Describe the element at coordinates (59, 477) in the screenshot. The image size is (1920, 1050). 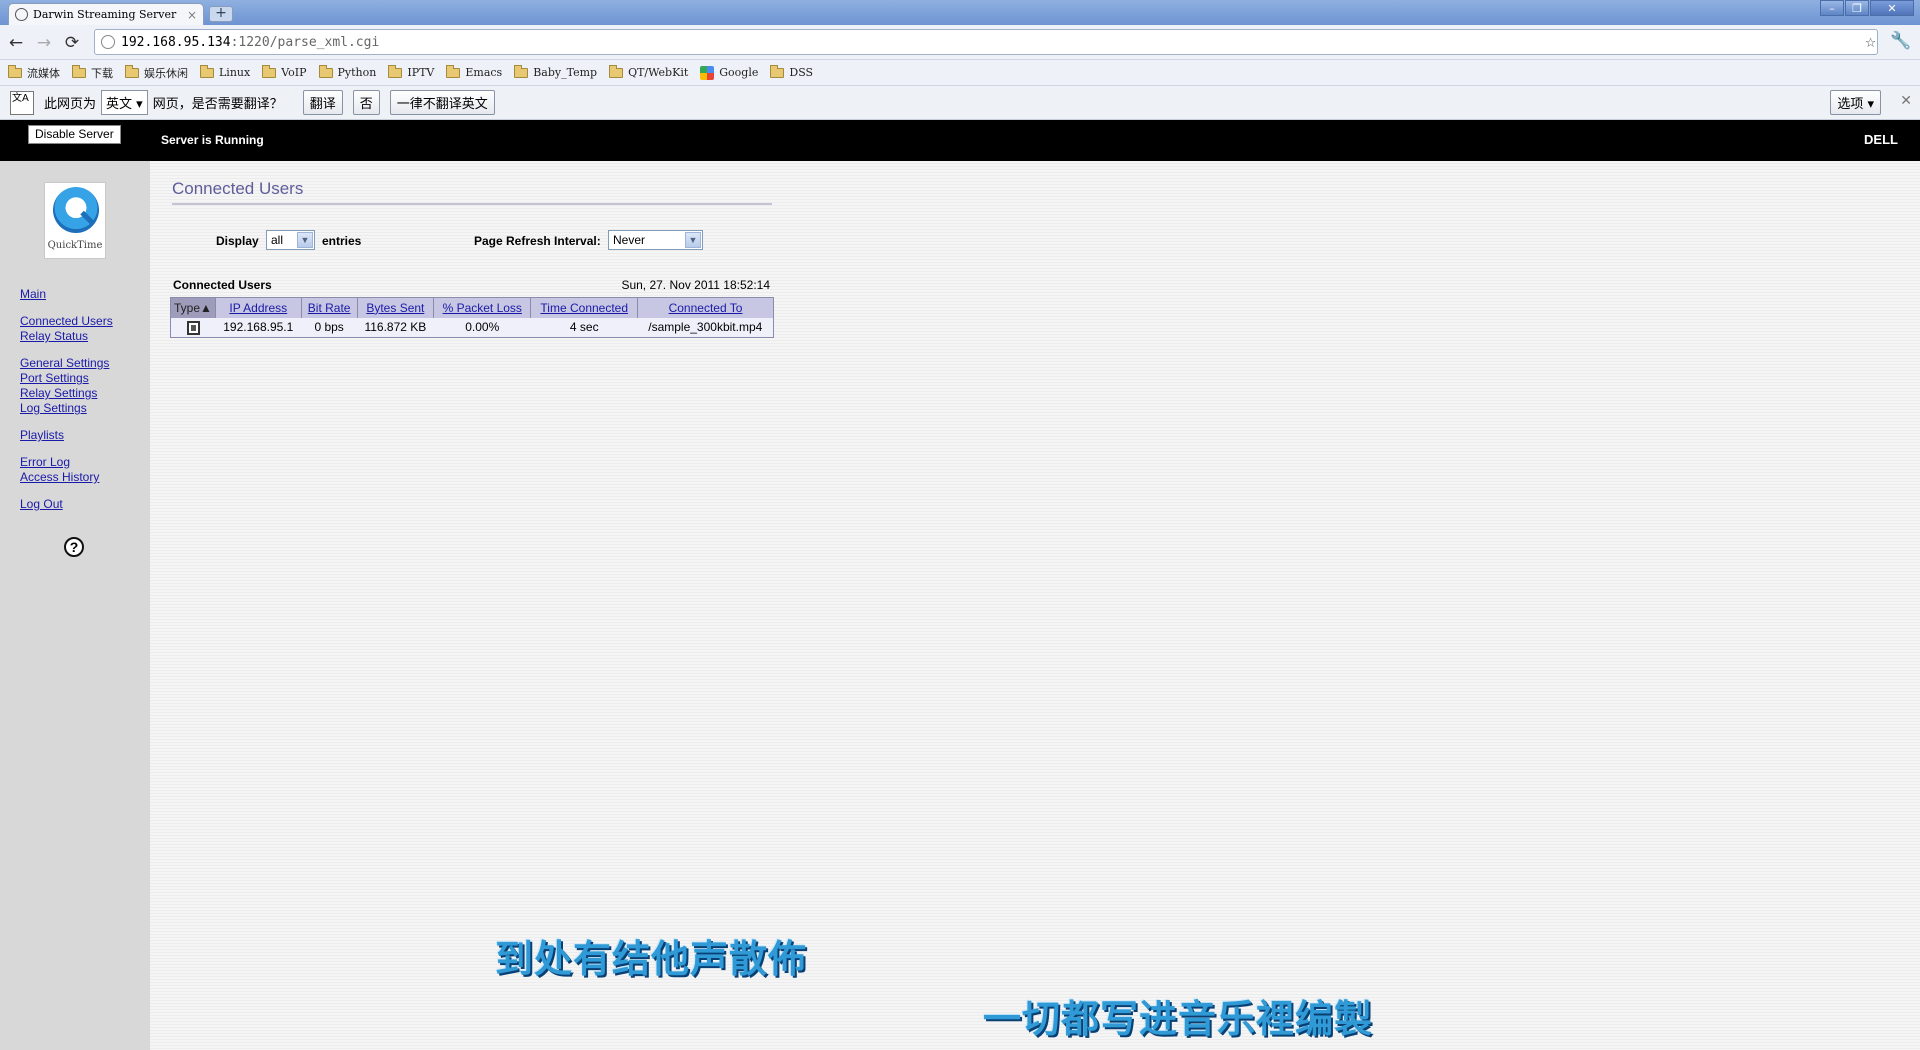
I see `sidebar-link-access-history: Access History` at that location.